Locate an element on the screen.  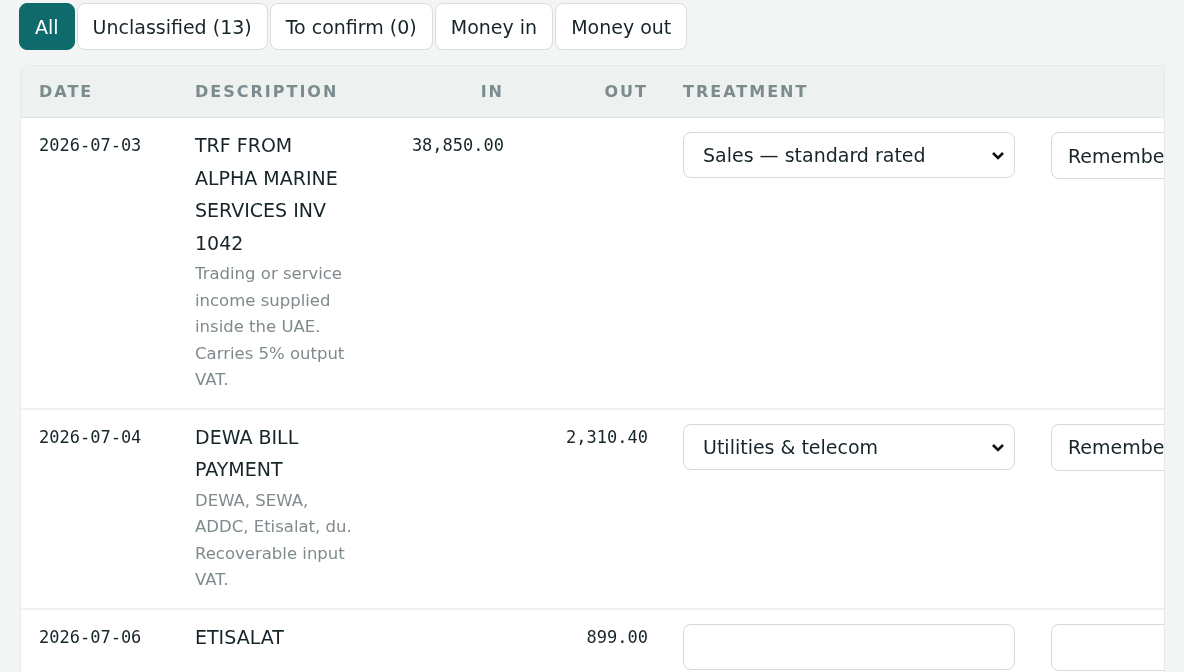
column-header: DESCRIPTION is located at coordinates (267, 91).